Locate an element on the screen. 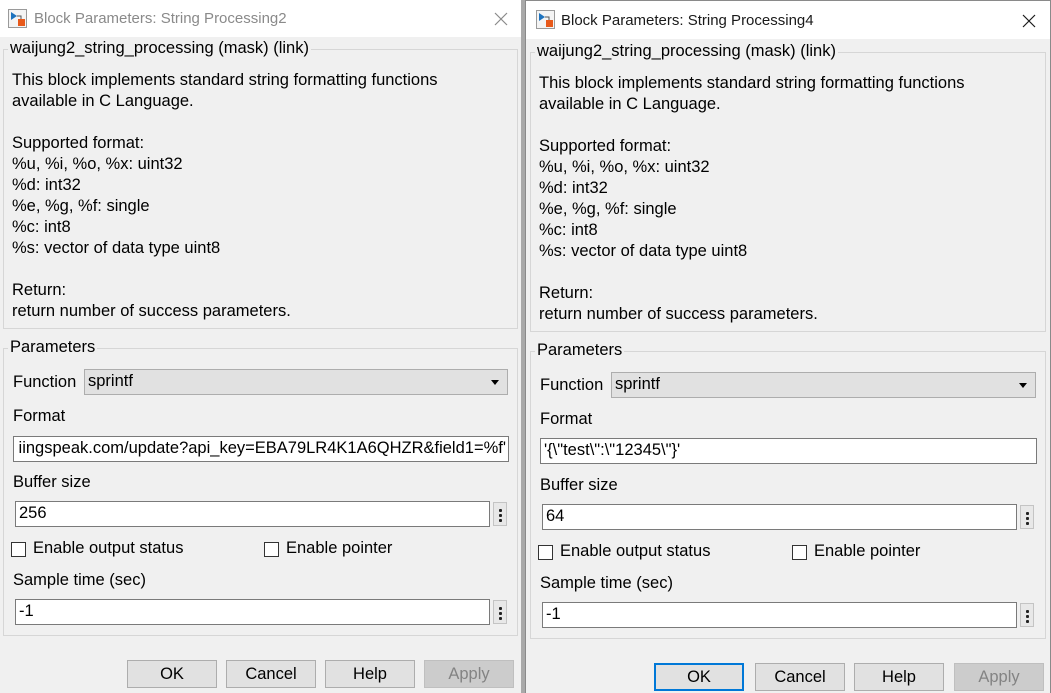  buffer-size-input: 256 is located at coordinates (252, 514).